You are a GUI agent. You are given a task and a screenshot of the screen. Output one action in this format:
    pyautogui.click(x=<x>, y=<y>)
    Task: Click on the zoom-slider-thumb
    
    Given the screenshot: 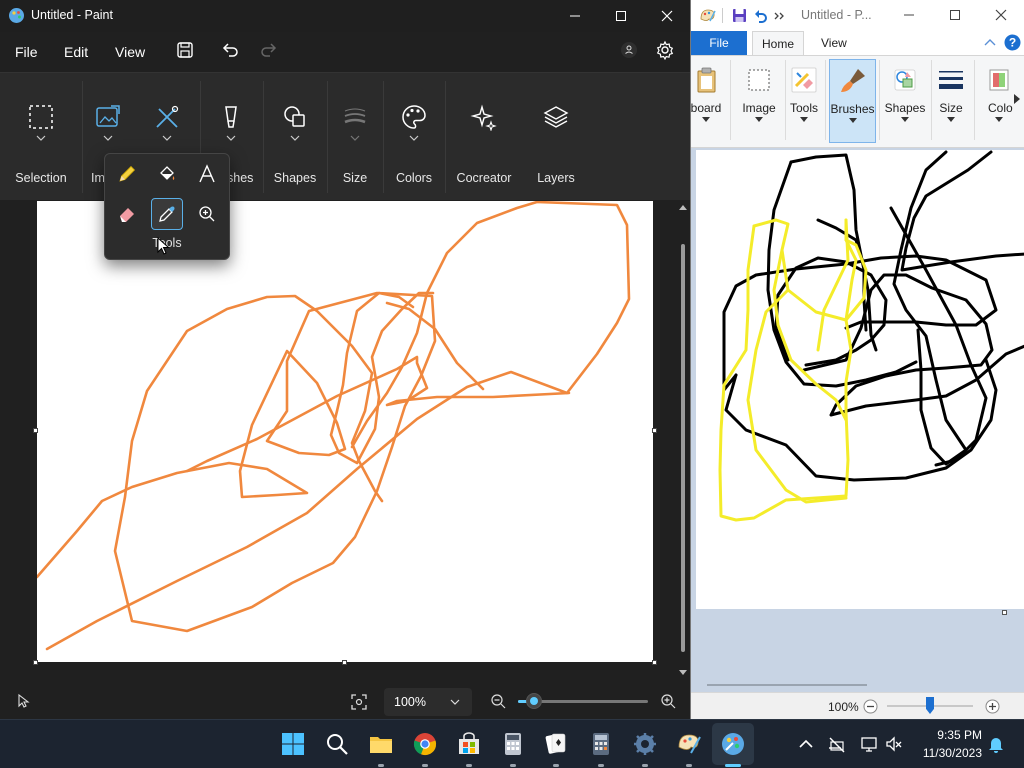 What is the action you would take?
    pyautogui.click(x=533, y=701)
    